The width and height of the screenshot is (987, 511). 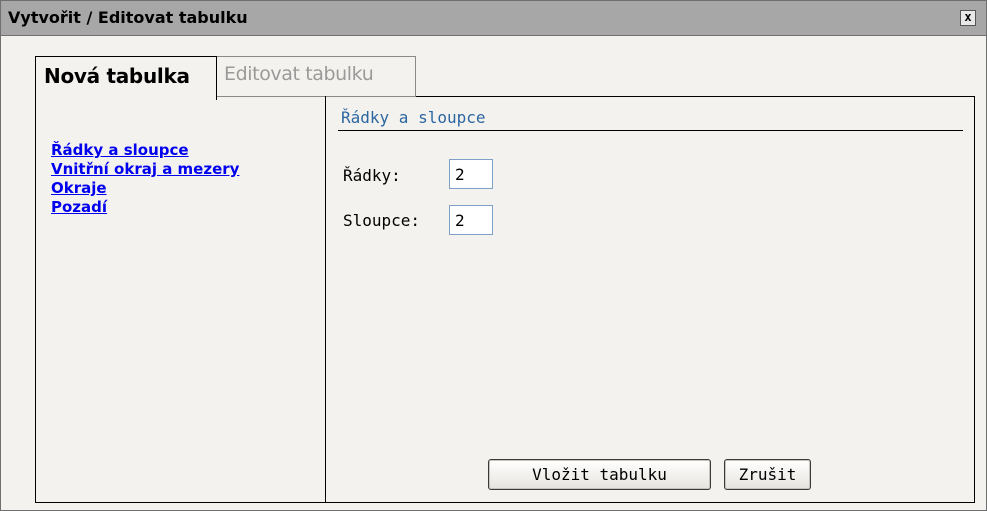 What do you see at coordinates (145, 150) in the screenshot?
I see `sidebar-item-rows-columns: Řádky a sloupce` at bounding box center [145, 150].